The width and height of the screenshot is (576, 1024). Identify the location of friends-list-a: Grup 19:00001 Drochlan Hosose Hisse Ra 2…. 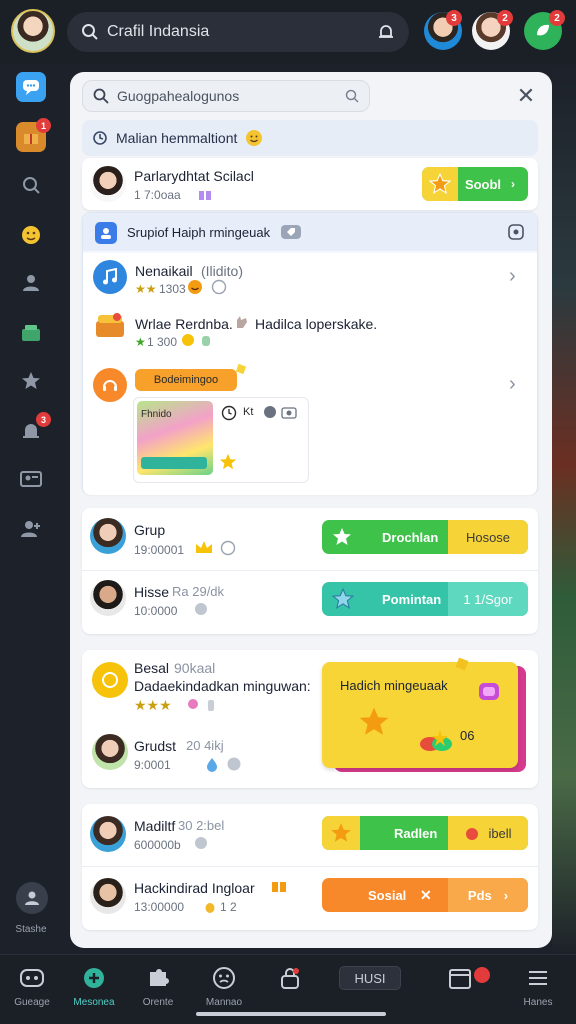
(310, 571).